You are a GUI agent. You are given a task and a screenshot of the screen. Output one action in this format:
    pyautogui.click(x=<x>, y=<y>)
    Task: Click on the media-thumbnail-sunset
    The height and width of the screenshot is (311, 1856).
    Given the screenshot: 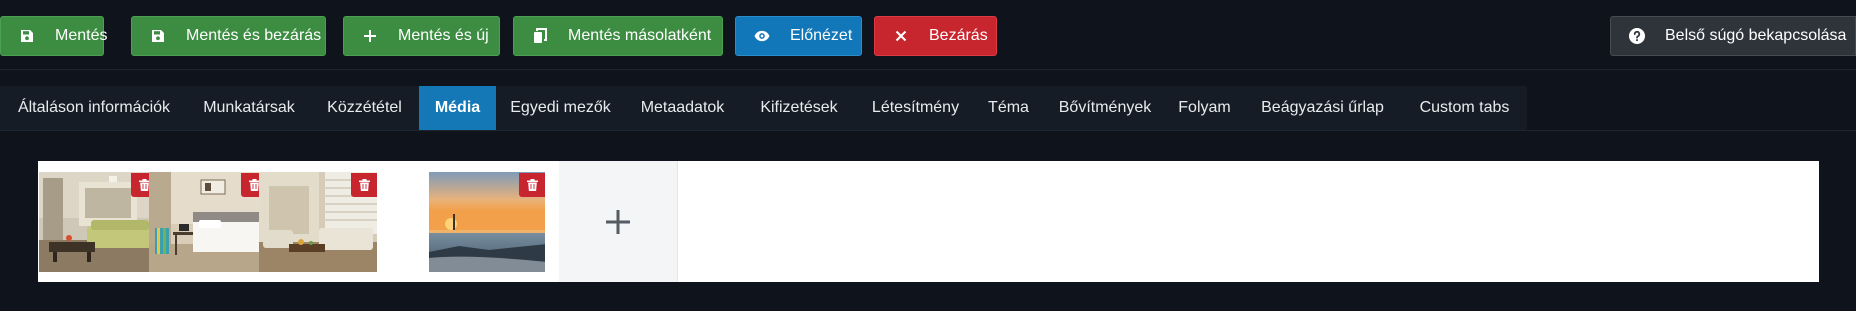 What is the action you would take?
    pyautogui.click(x=487, y=222)
    